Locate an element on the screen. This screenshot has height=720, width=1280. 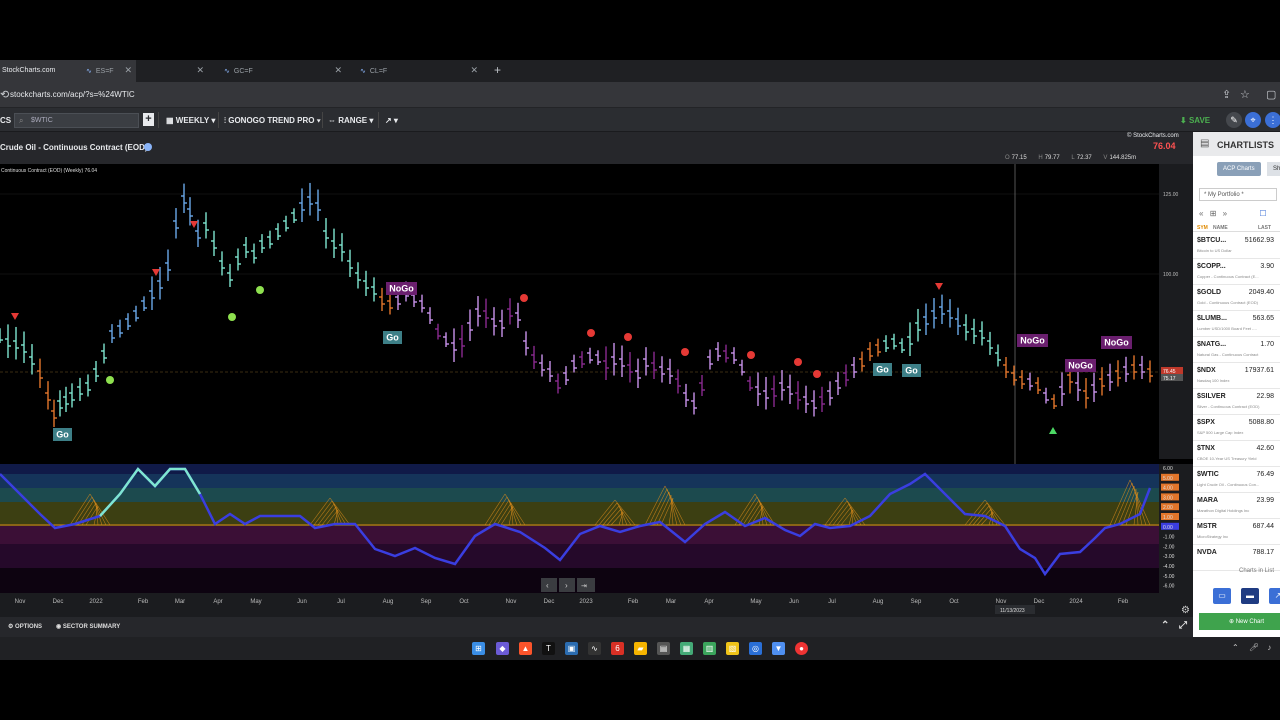
microphone-icon: 🎤︎ is located at coordinates (1254, 647).